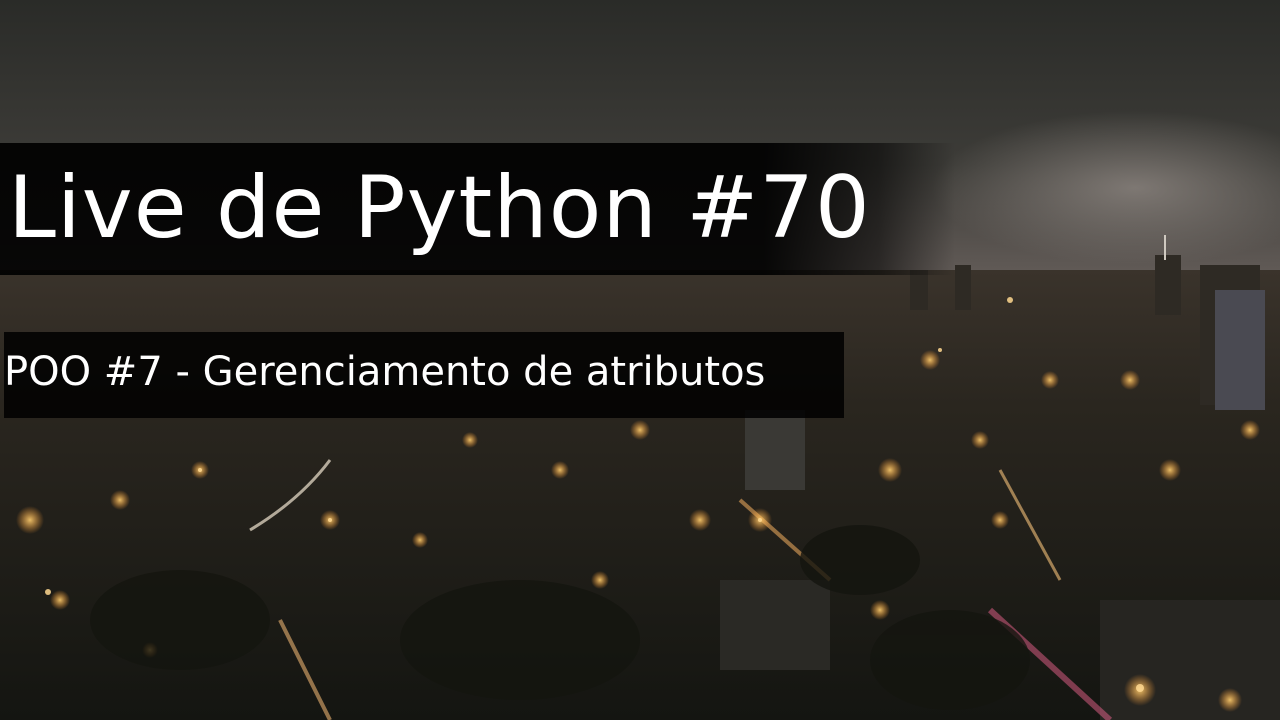 Image resolution: width=1280 pixels, height=720 pixels. I want to click on slide-subtitle: POO #7 - Gerenciamento de atributos, so click(385, 372).